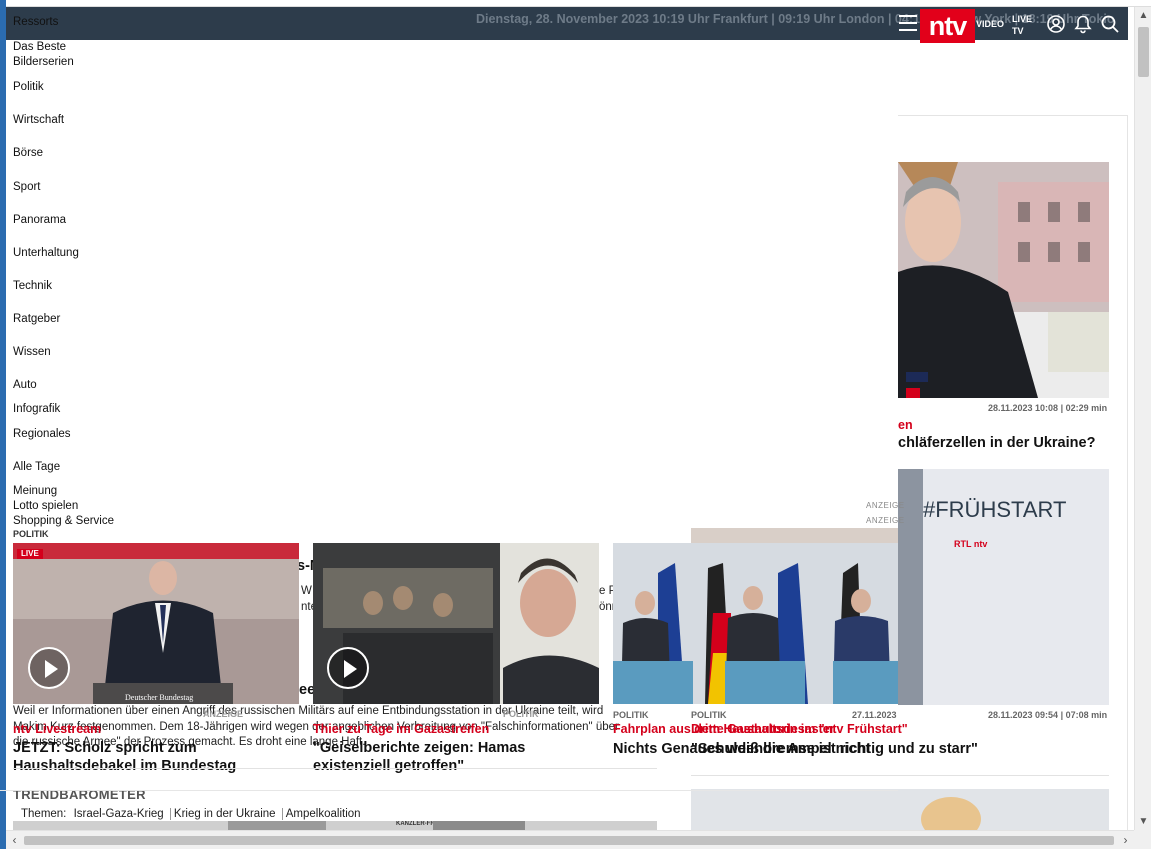  What do you see at coordinates (1018, 31) in the screenshot?
I see `live-tv-label-bottom: TV` at bounding box center [1018, 31].